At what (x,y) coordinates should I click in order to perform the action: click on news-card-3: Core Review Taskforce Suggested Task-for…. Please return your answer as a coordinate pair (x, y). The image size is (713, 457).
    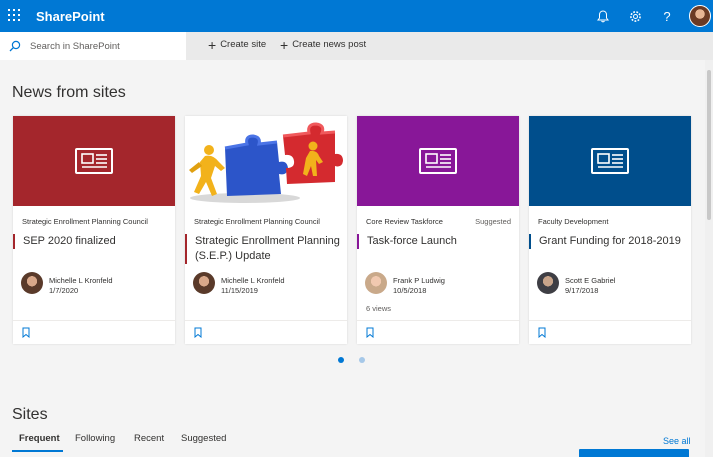
    Looking at the image, I should click on (438, 230).